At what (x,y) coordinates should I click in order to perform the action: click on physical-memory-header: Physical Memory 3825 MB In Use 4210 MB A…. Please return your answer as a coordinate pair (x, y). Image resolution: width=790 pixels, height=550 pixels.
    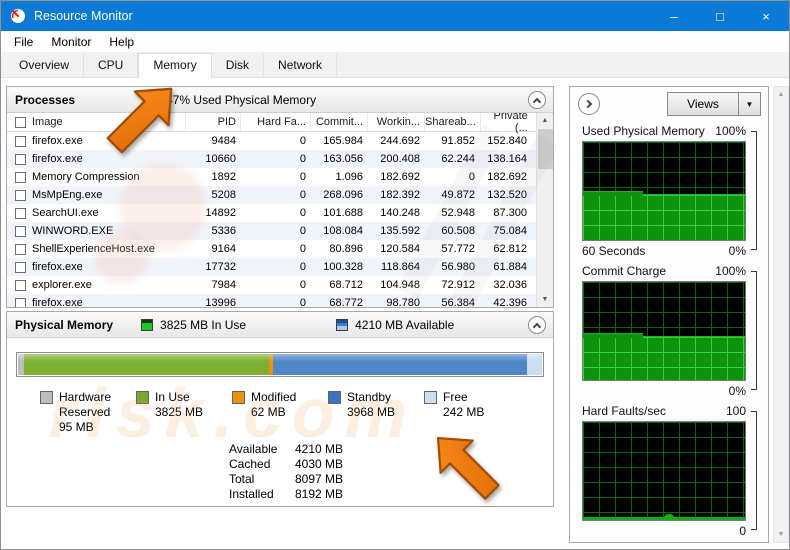
    Looking at the image, I should click on (280, 325).